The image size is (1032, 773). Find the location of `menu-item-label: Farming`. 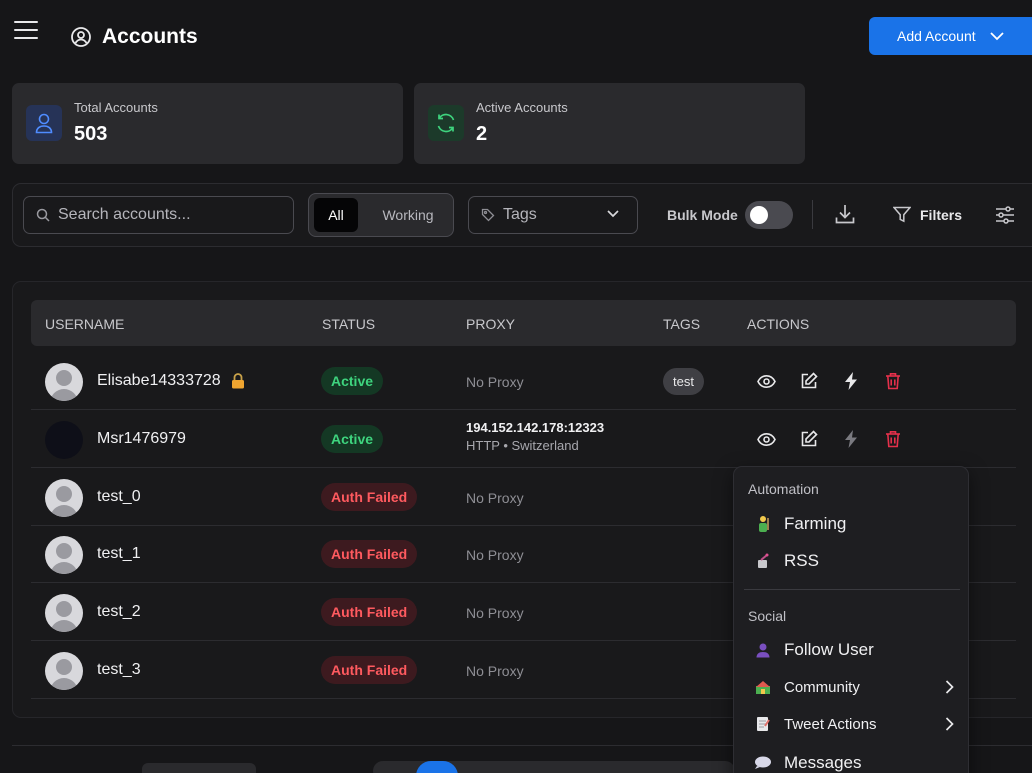

menu-item-label: Farming is located at coordinates (815, 523).